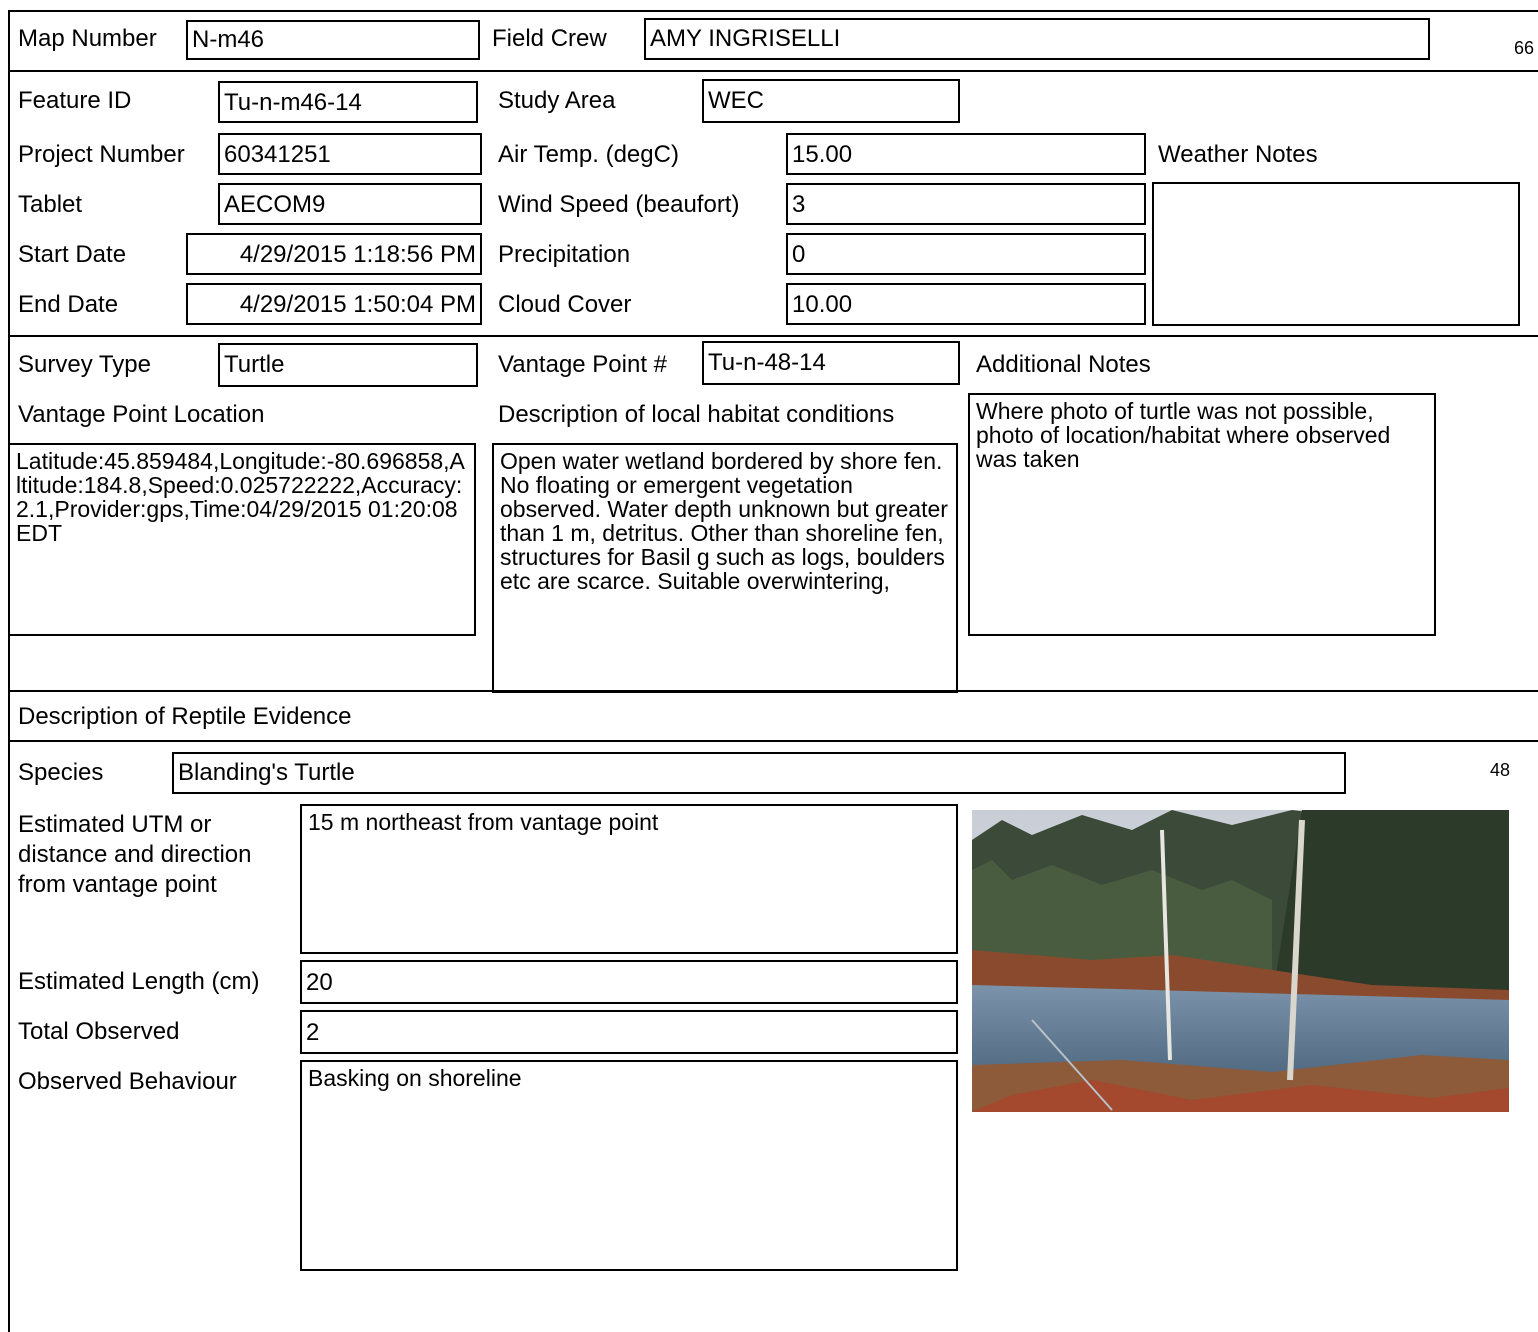  I want to click on start-date-label: Start Date, so click(72, 254).